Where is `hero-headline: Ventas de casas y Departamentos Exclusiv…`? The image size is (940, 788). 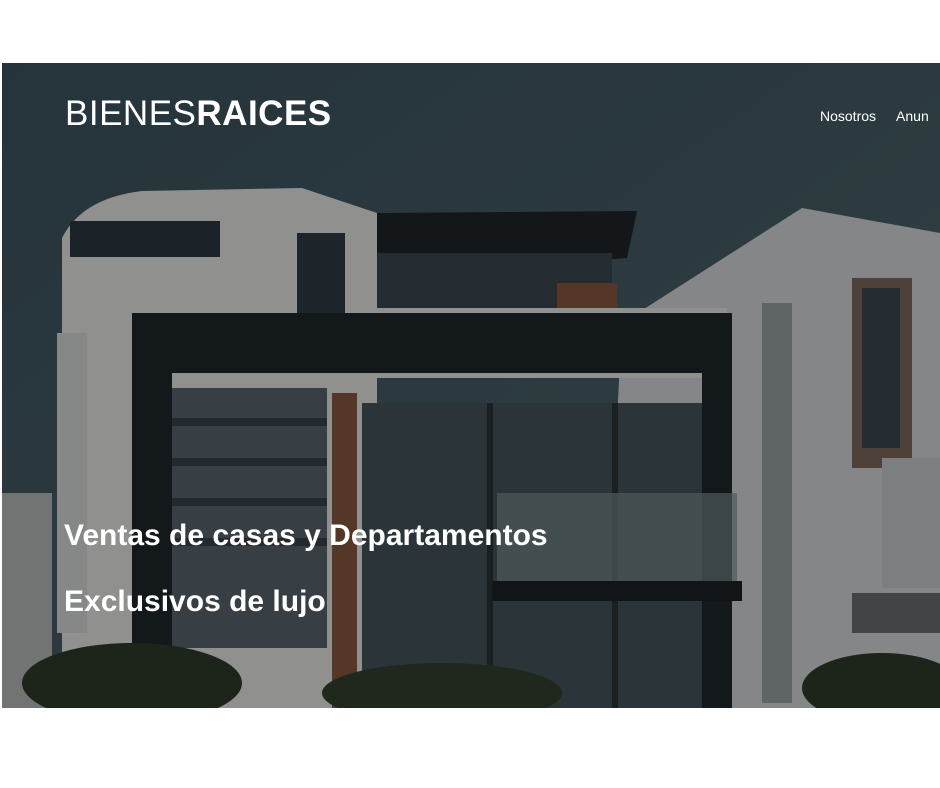
hero-headline: Ventas de casas y Departamentos Exclusiv… is located at coordinates (306, 568).